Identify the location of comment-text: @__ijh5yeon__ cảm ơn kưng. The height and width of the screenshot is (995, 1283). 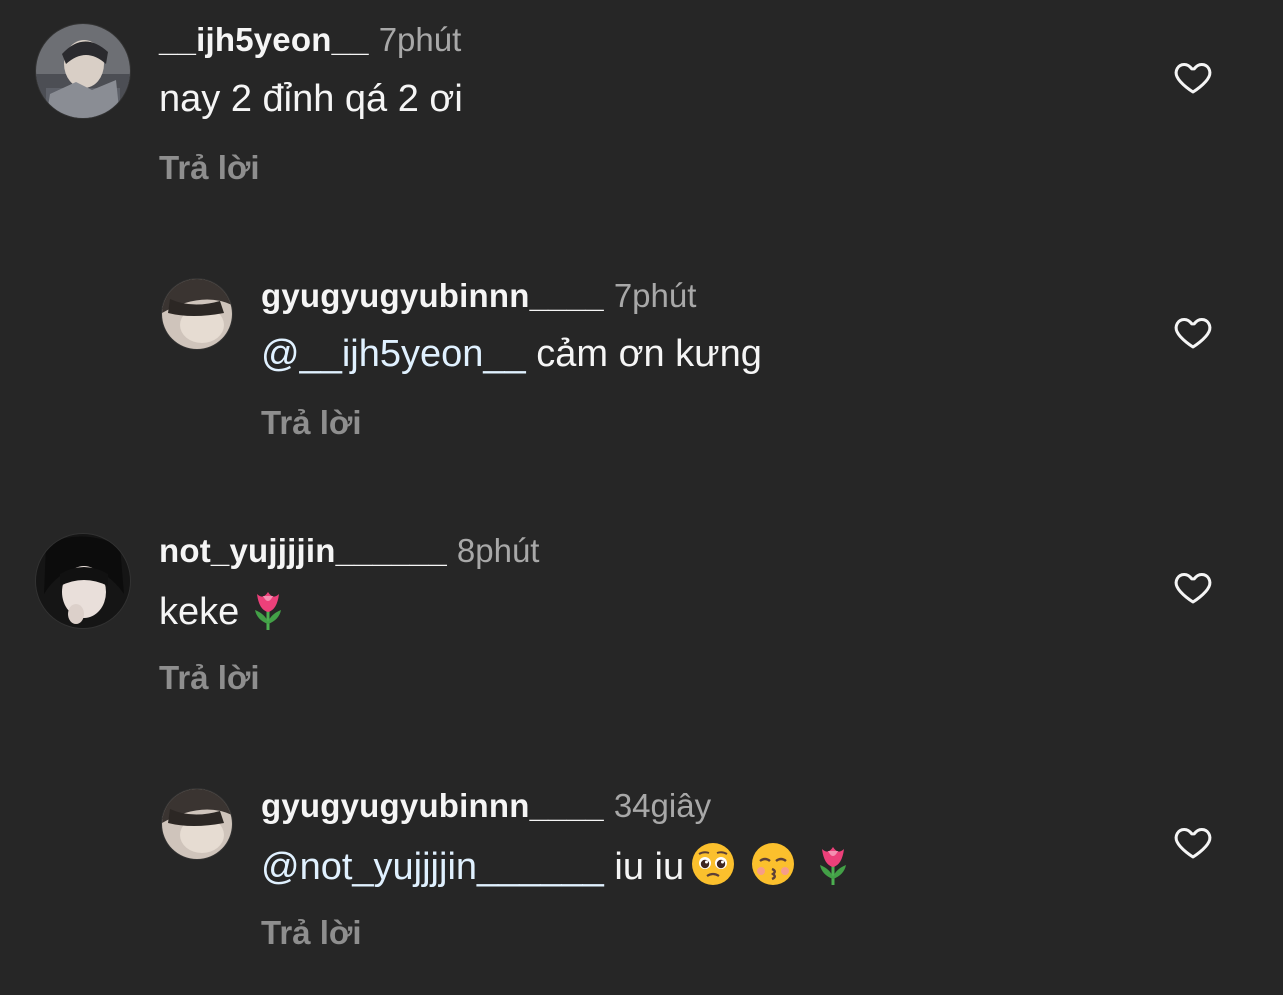
(511, 354).